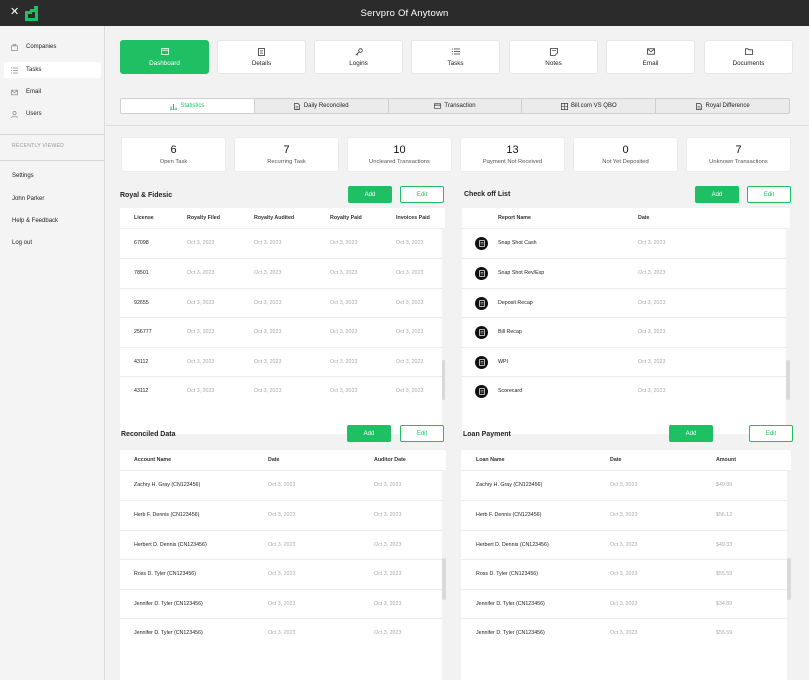  Describe the element at coordinates (274, 460) in the screenshot. I see `col-date: Date` at that location.